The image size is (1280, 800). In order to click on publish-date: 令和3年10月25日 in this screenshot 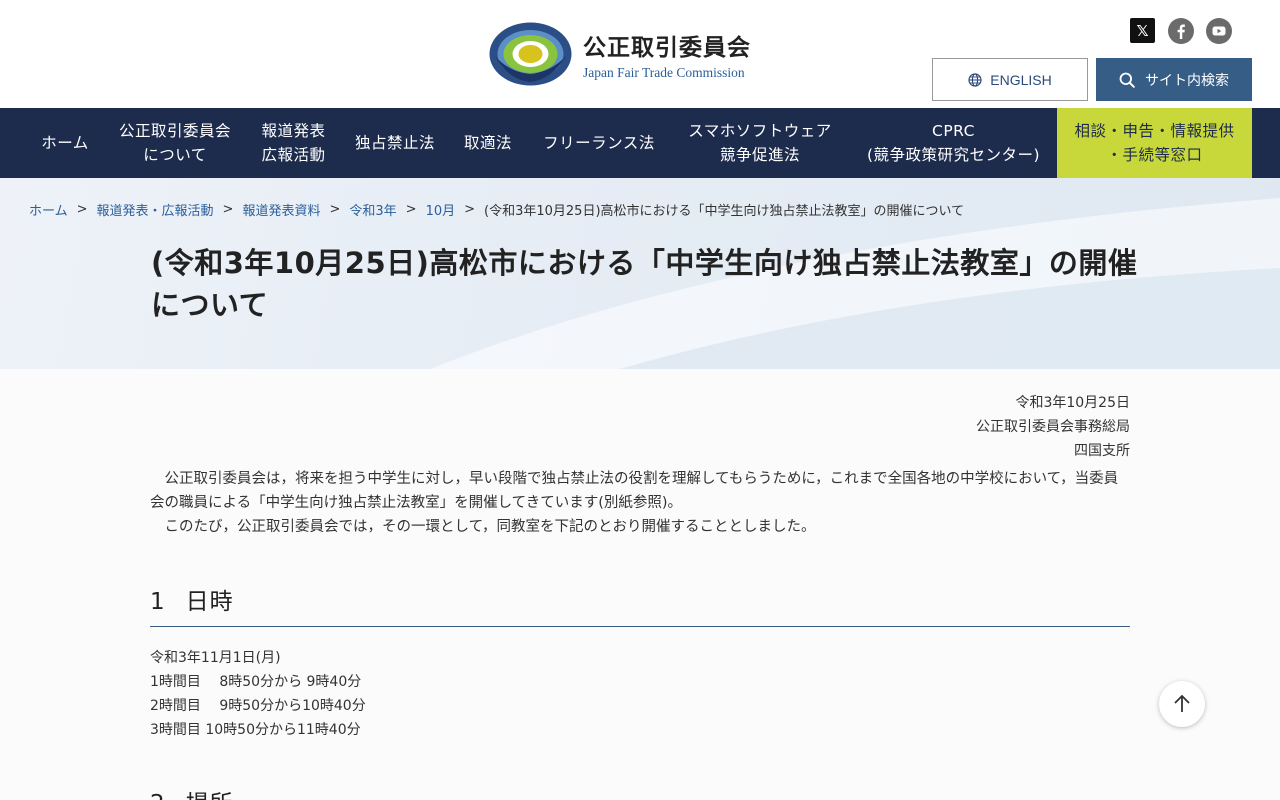, I will do `click(1072, 403)`.